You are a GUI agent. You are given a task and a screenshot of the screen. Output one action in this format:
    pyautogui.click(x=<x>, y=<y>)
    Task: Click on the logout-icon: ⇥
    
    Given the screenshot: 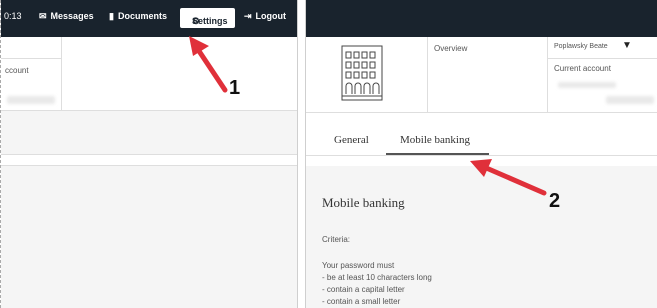 What is the action you would take?
    pyautogui.click(x=248, y=16)
    